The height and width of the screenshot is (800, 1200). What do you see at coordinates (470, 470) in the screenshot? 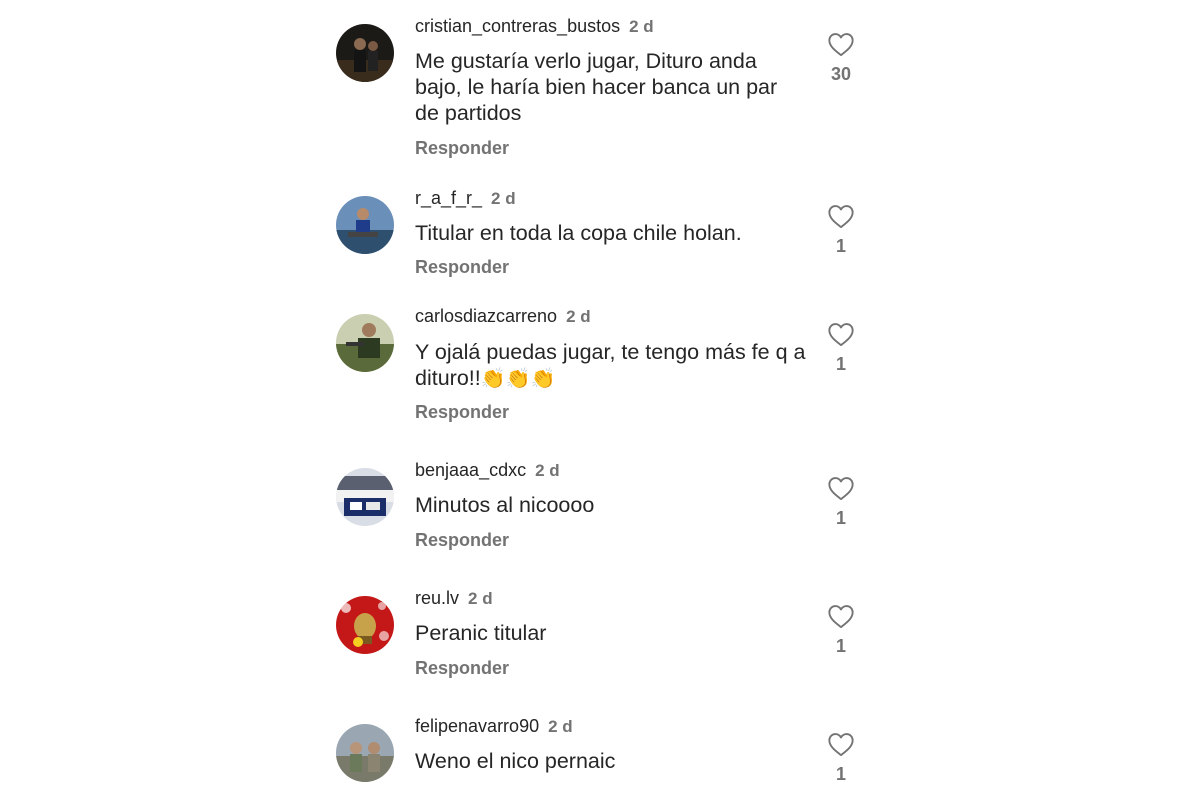
I see `username: benjaaa_cdxc` at bounding box center [470, 470].